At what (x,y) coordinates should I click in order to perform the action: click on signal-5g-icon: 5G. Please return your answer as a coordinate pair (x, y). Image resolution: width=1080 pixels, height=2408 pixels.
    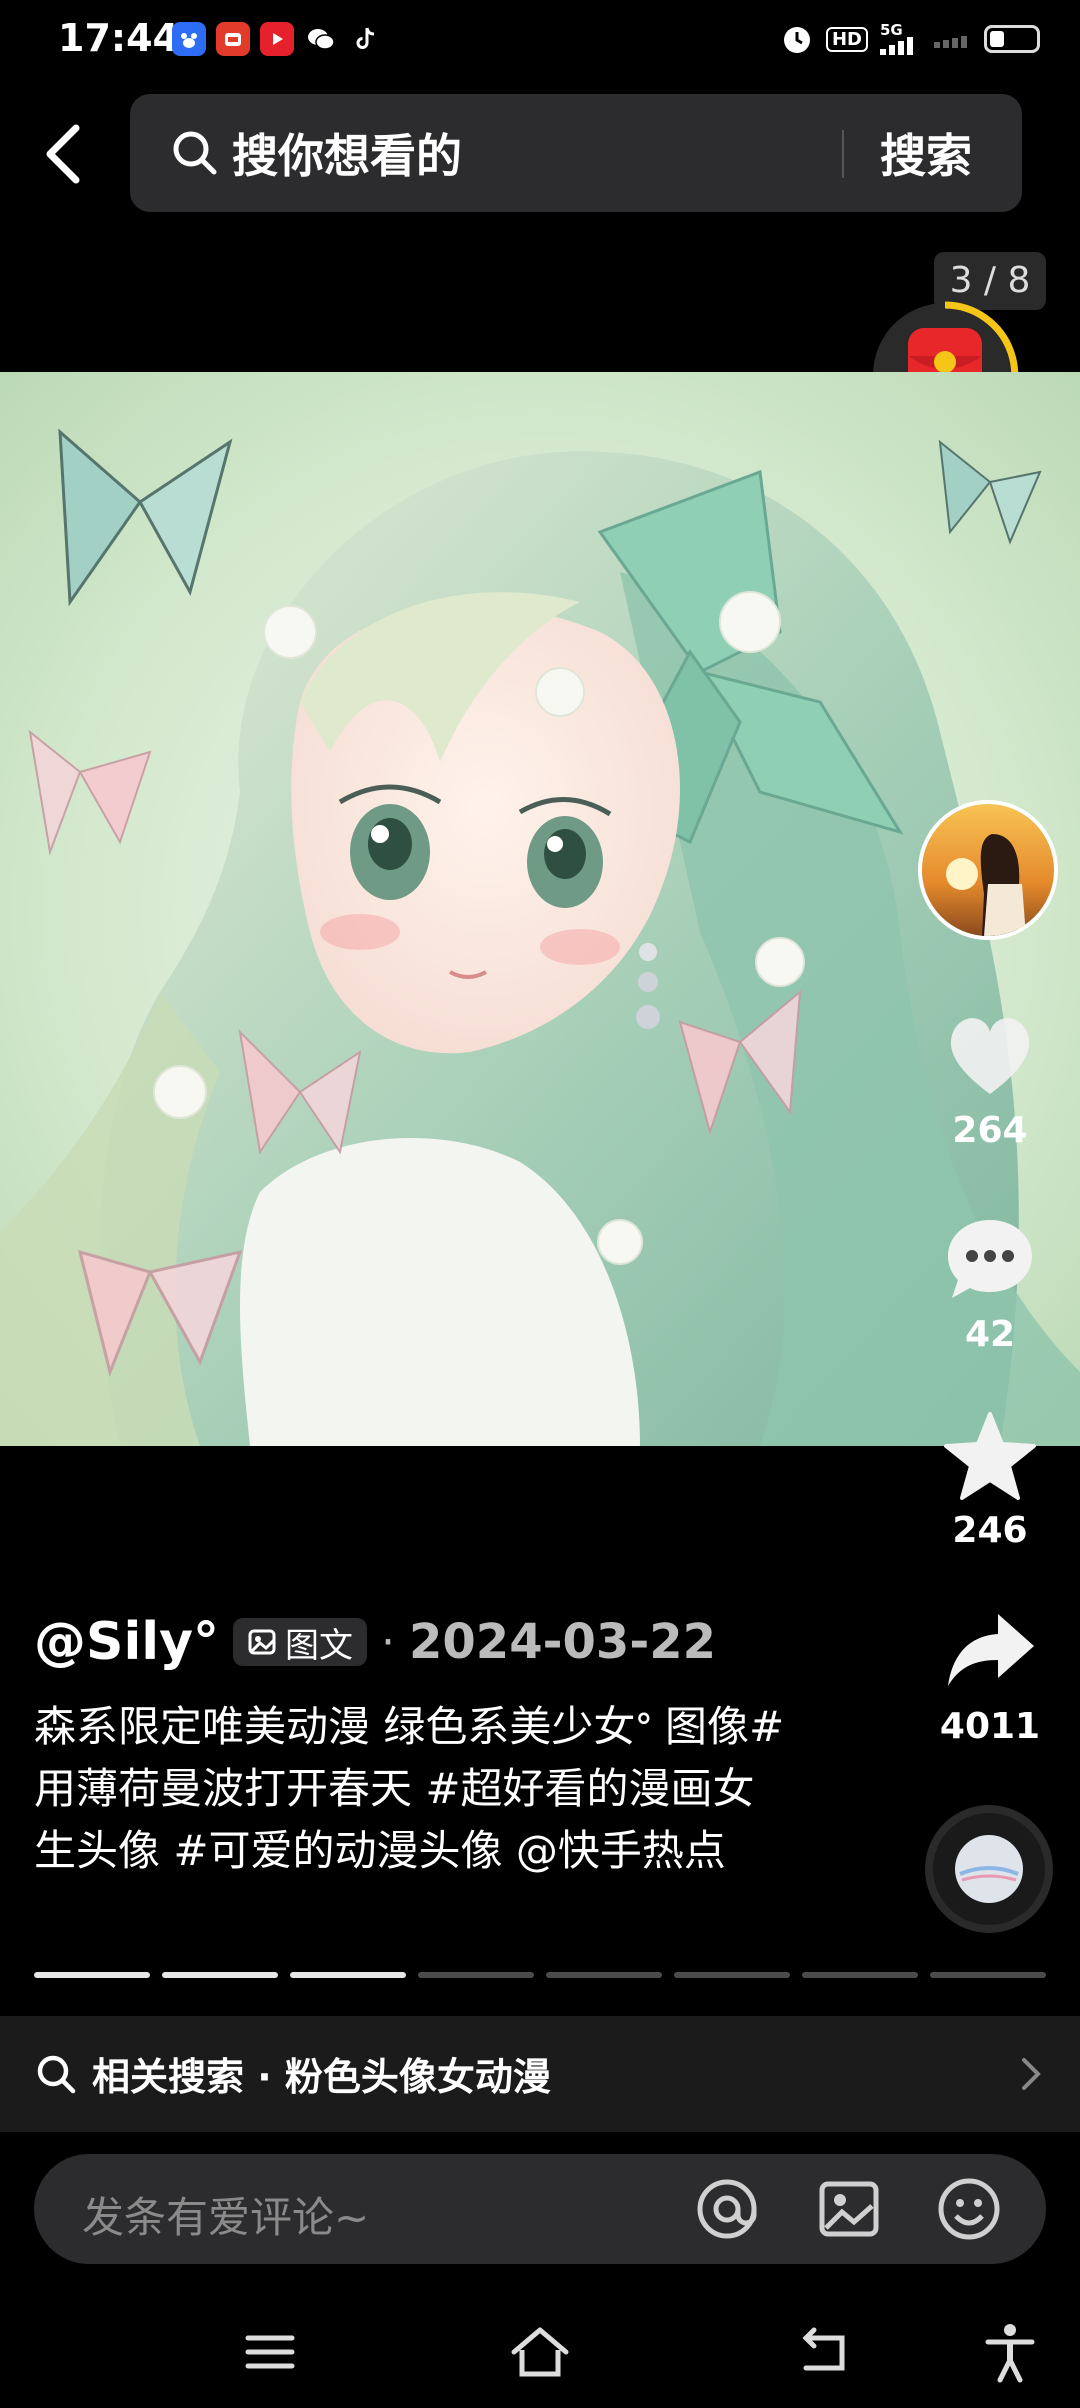
    Looking at the image, I should click on (901, 39).